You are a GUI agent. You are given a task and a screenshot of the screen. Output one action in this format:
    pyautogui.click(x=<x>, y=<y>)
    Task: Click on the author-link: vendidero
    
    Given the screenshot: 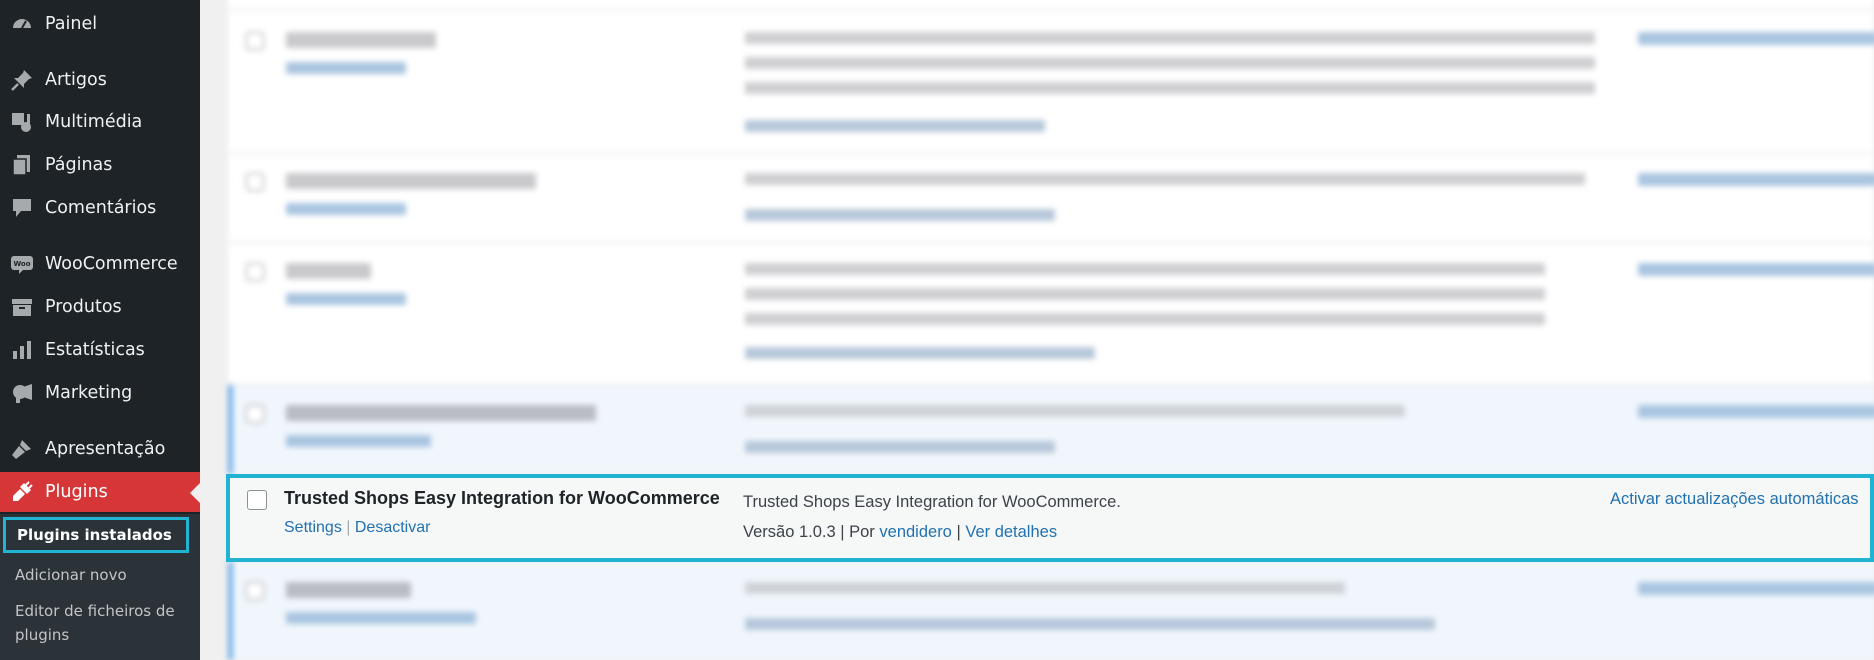 What is the action you would take?
    pyautogui.click(x=915, y=532)
    